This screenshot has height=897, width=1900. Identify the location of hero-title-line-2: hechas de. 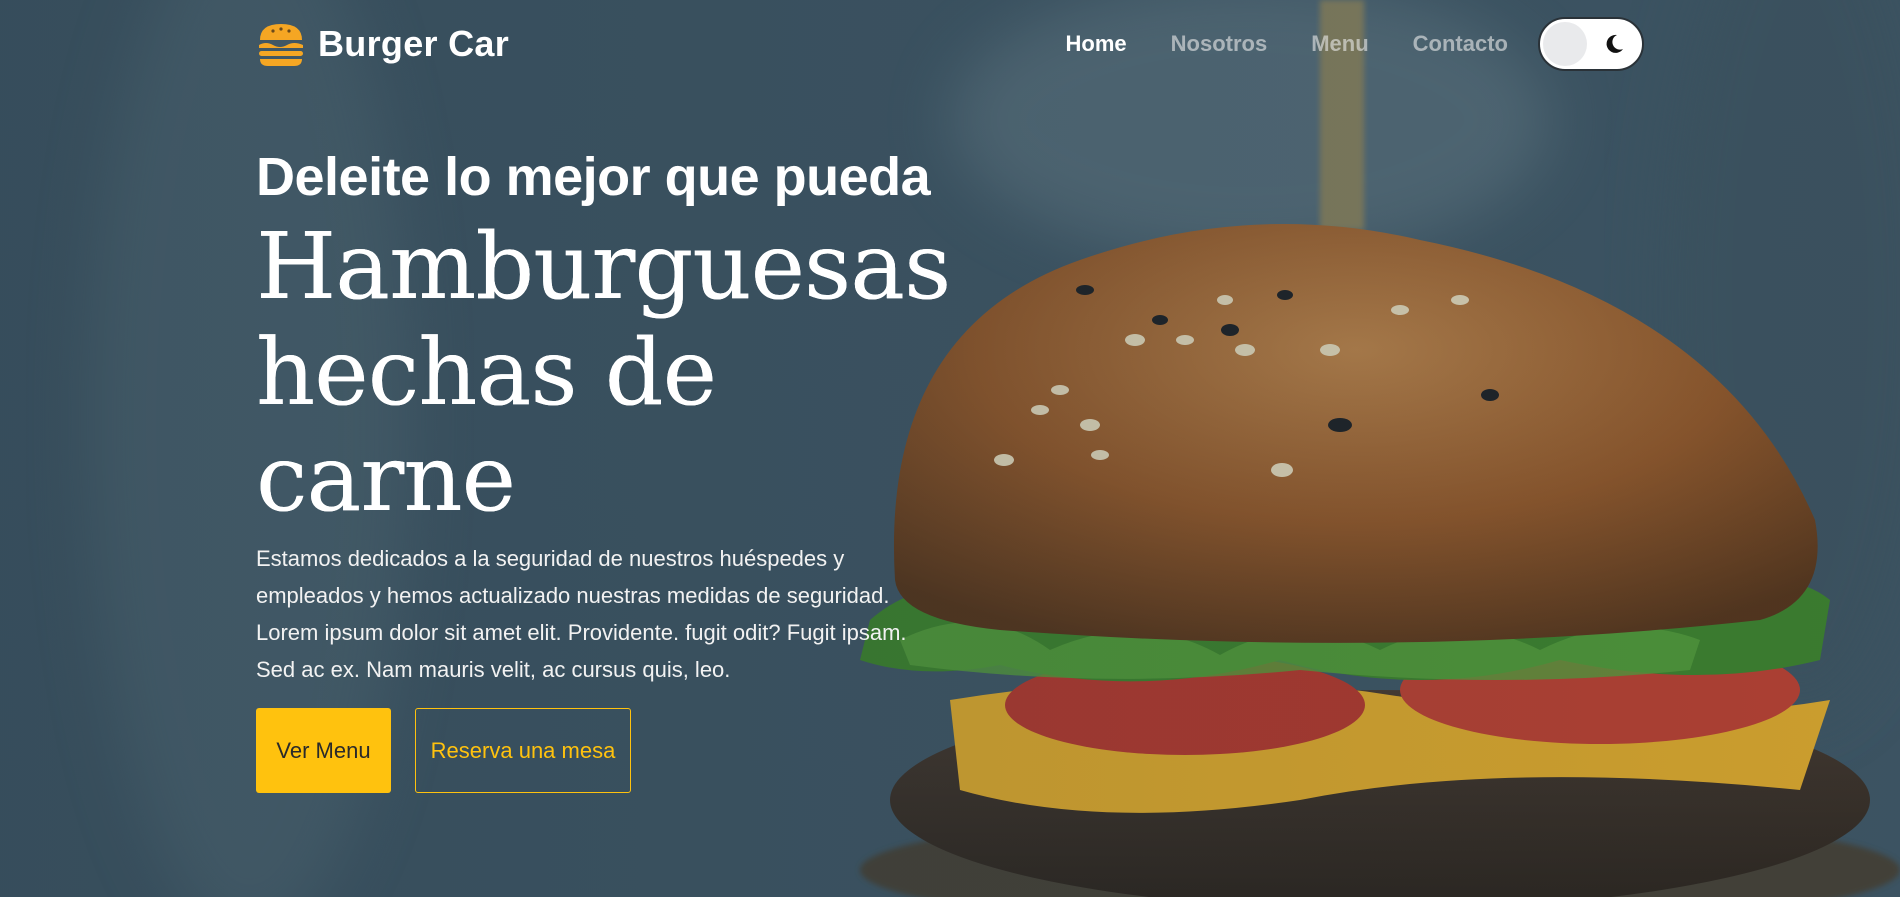
(486, 372).